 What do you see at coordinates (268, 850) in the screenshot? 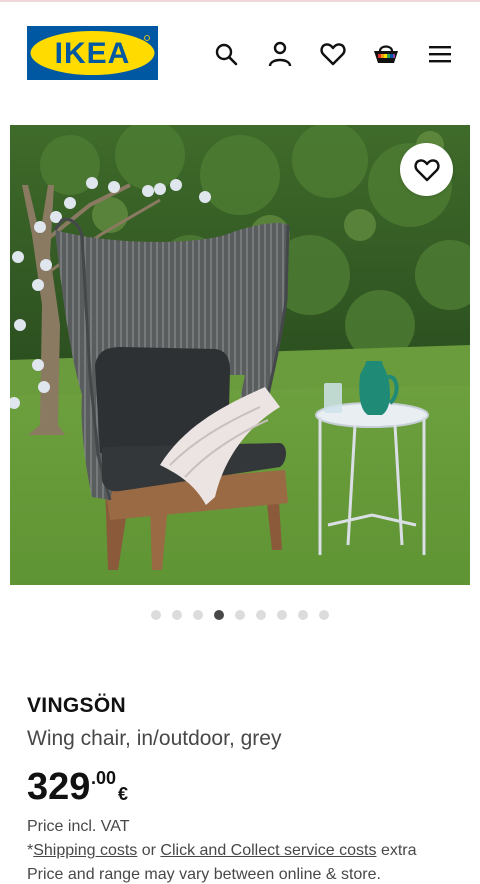
I see `click-and-collect-link: Click and Collect service costs` at bounding box center [268, 850].